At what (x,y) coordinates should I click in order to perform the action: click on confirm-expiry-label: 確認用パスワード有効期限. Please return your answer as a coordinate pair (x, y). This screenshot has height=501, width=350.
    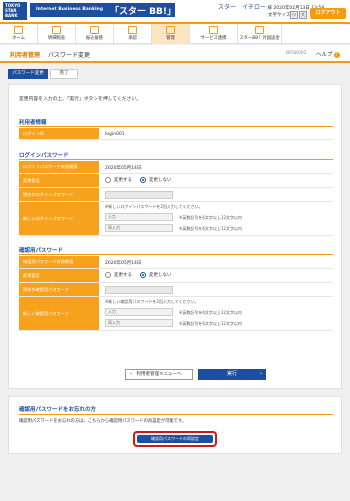
    Looking at the image, I should click on (59, 262).